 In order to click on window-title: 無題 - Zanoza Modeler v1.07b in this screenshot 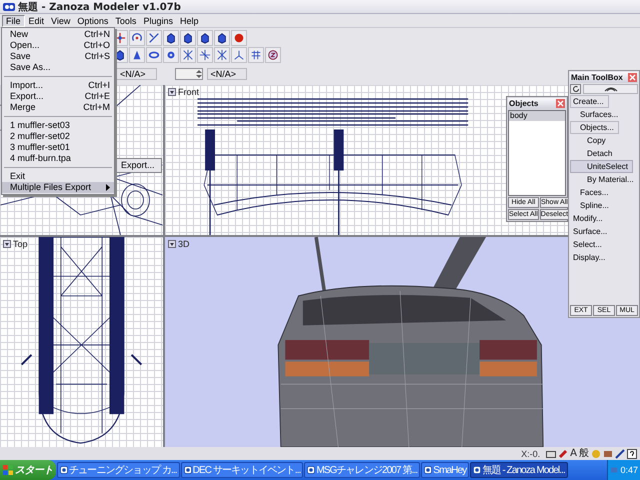, I will do `click(99, 7)`.